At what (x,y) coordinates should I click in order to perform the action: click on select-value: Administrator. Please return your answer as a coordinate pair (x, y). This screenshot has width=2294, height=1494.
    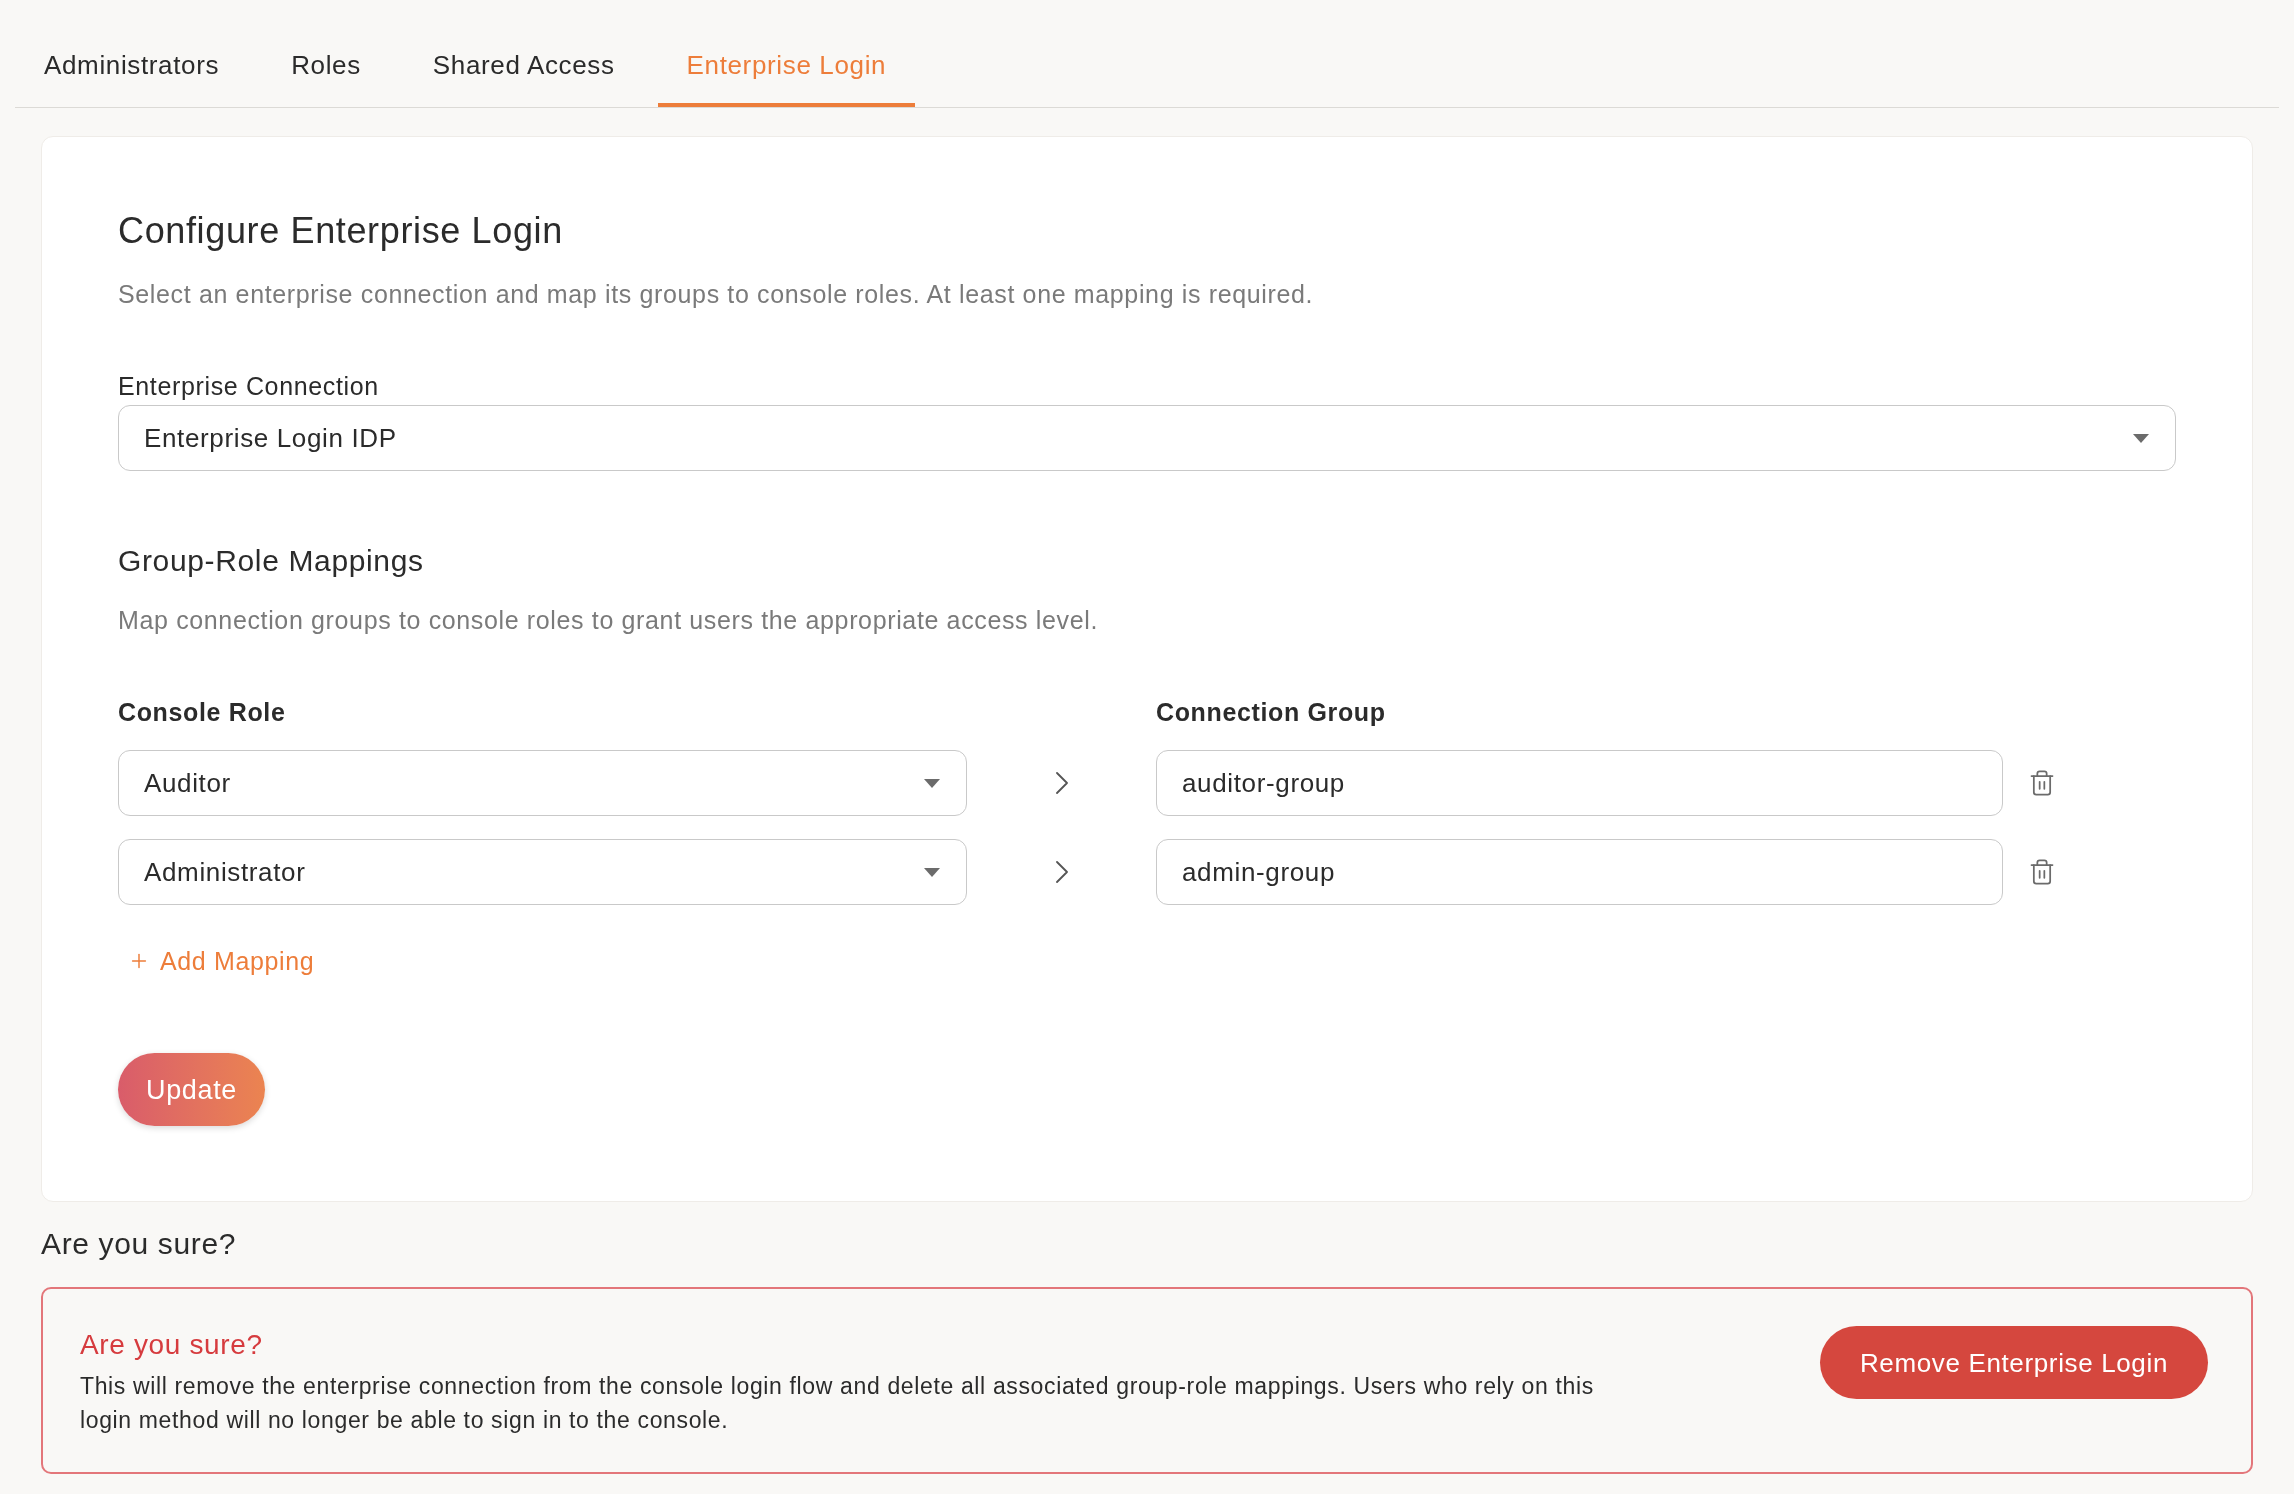
    Looking at the image, I should click on (225, 872).